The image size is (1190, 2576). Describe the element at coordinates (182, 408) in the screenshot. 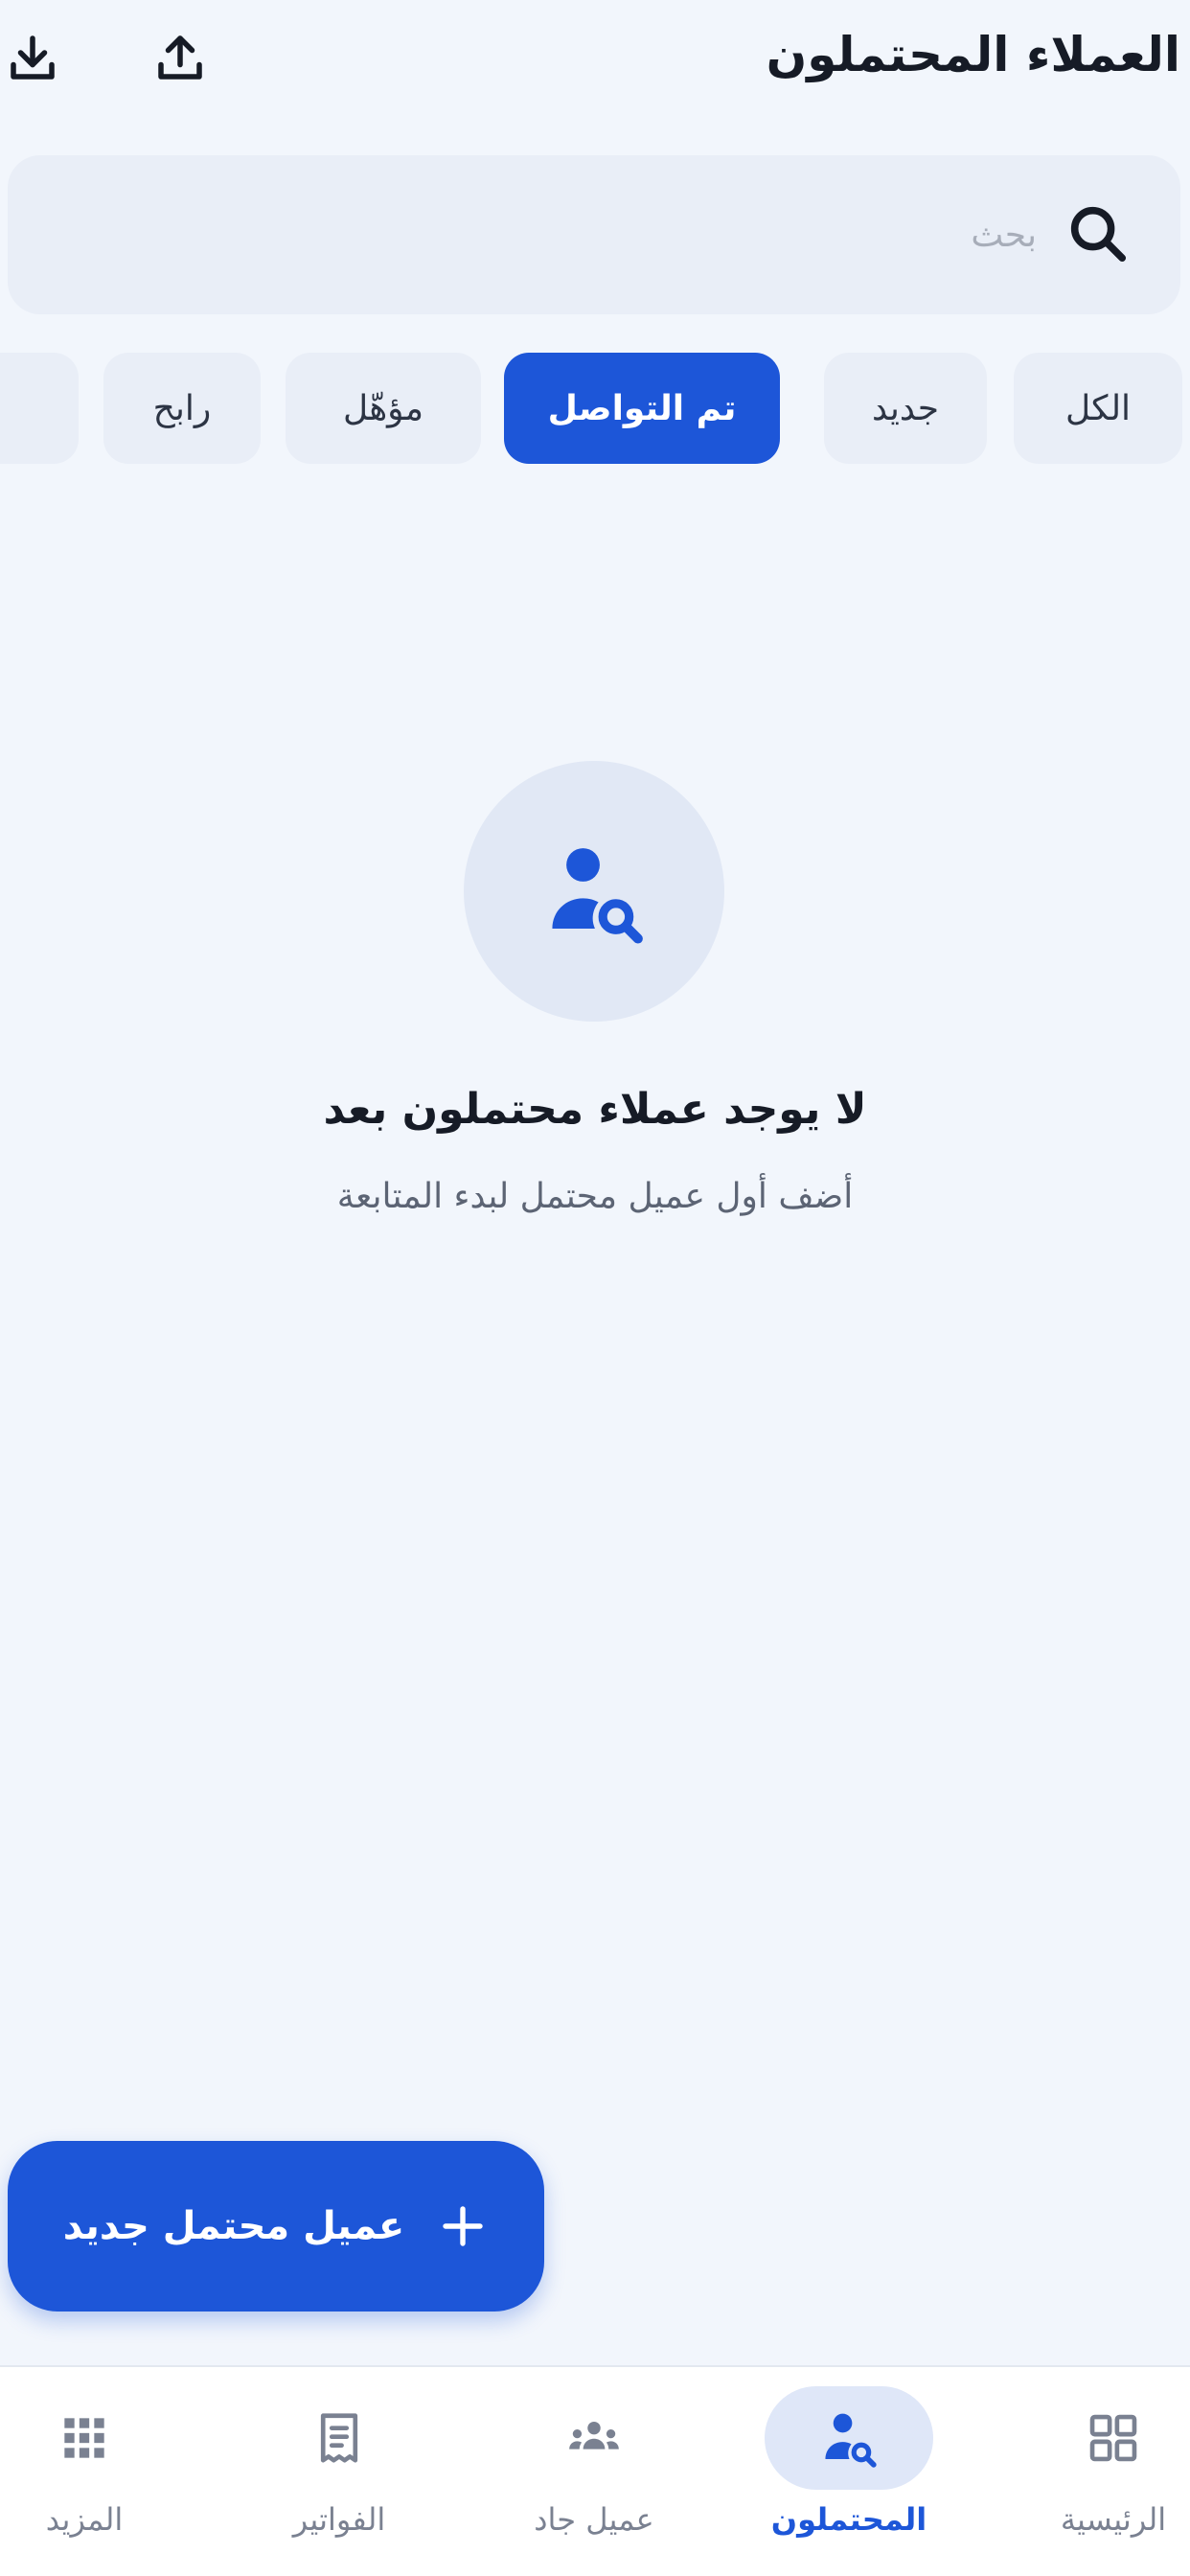

I see `chip-won: رابح` at that location.